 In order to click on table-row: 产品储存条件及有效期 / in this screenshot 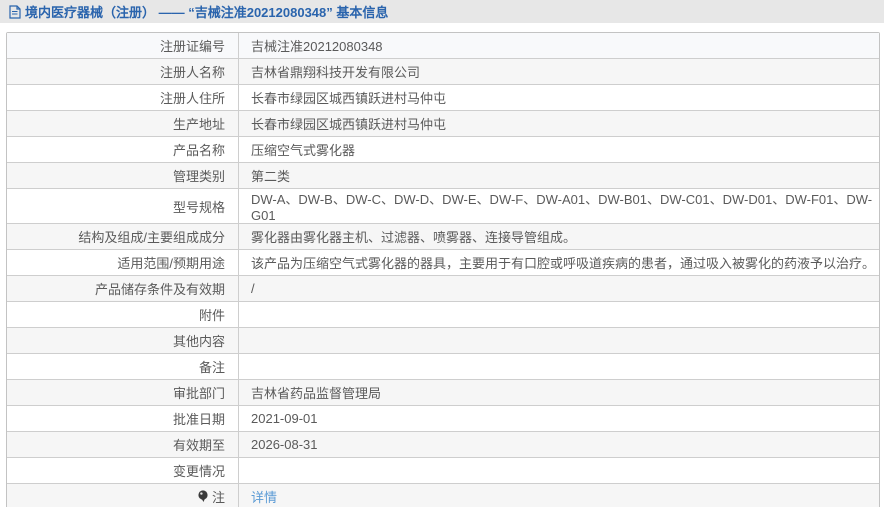, I will do `click(443, 288)`.